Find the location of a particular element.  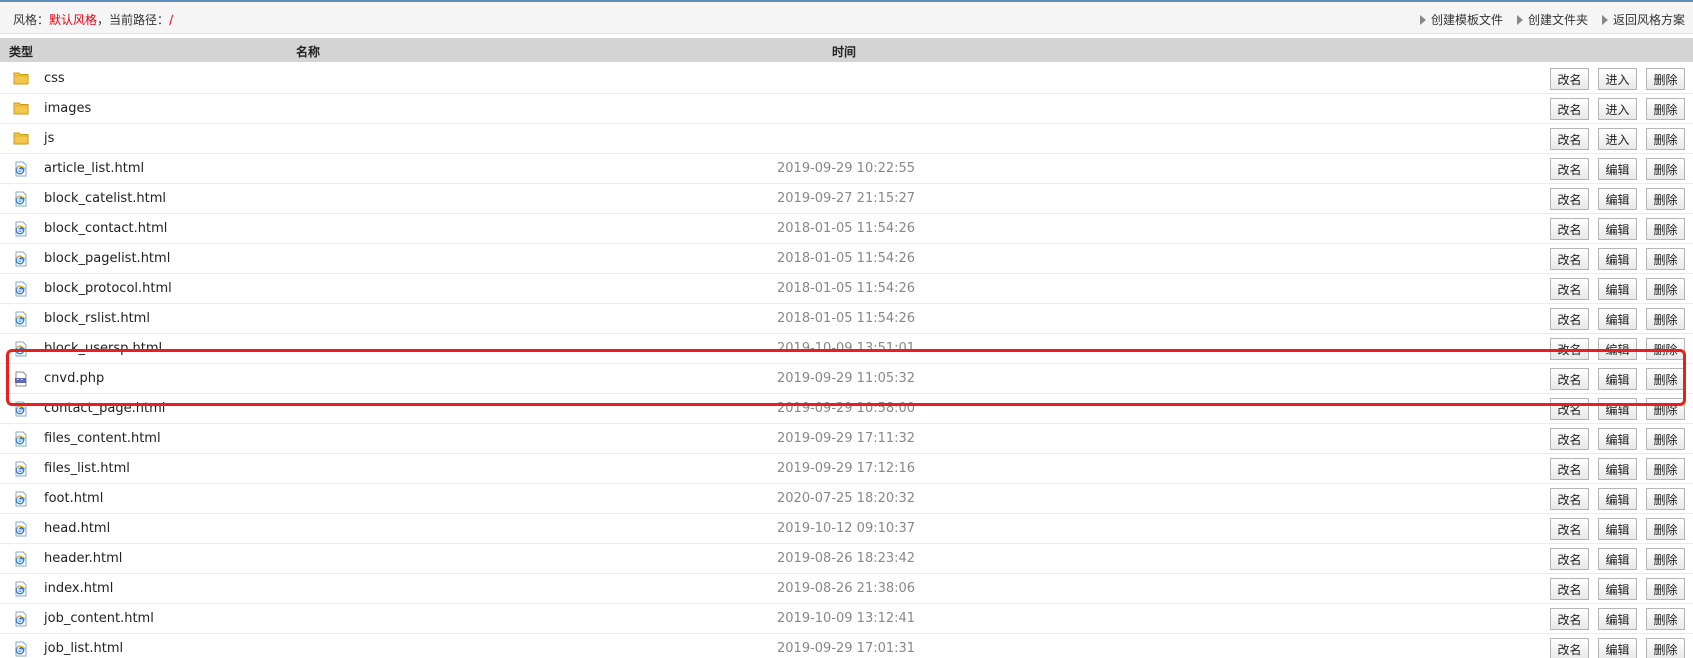

row-actions: 改名 进入 删除 is located at coordinates (1617, 139).